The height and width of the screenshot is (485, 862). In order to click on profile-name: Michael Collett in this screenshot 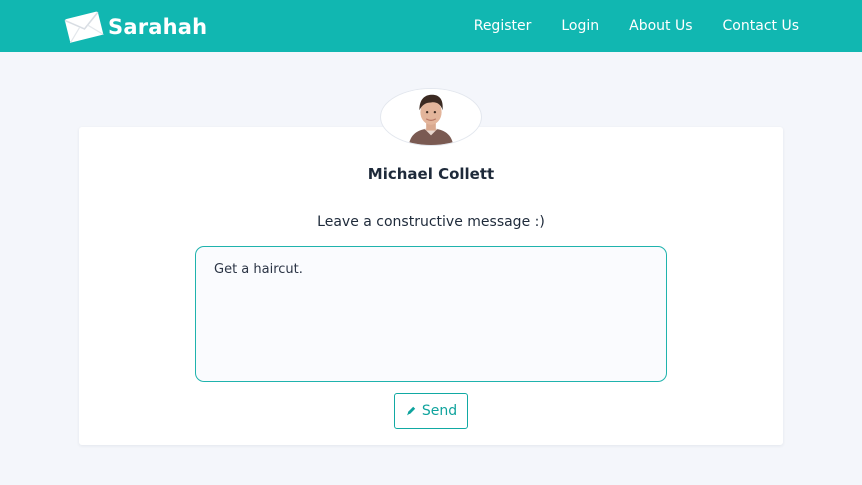, I will do `click(431, 174)`.